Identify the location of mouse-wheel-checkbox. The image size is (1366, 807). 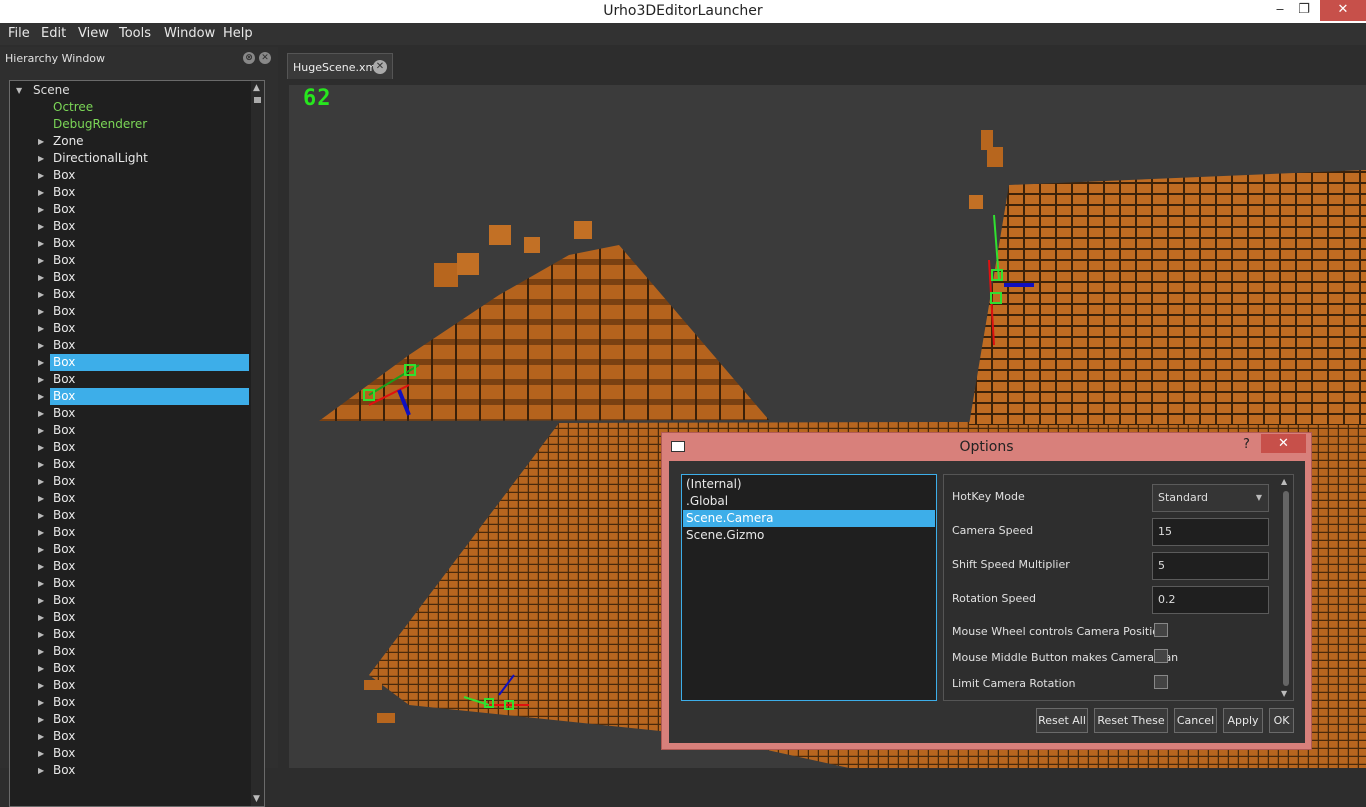
(1161, 630).